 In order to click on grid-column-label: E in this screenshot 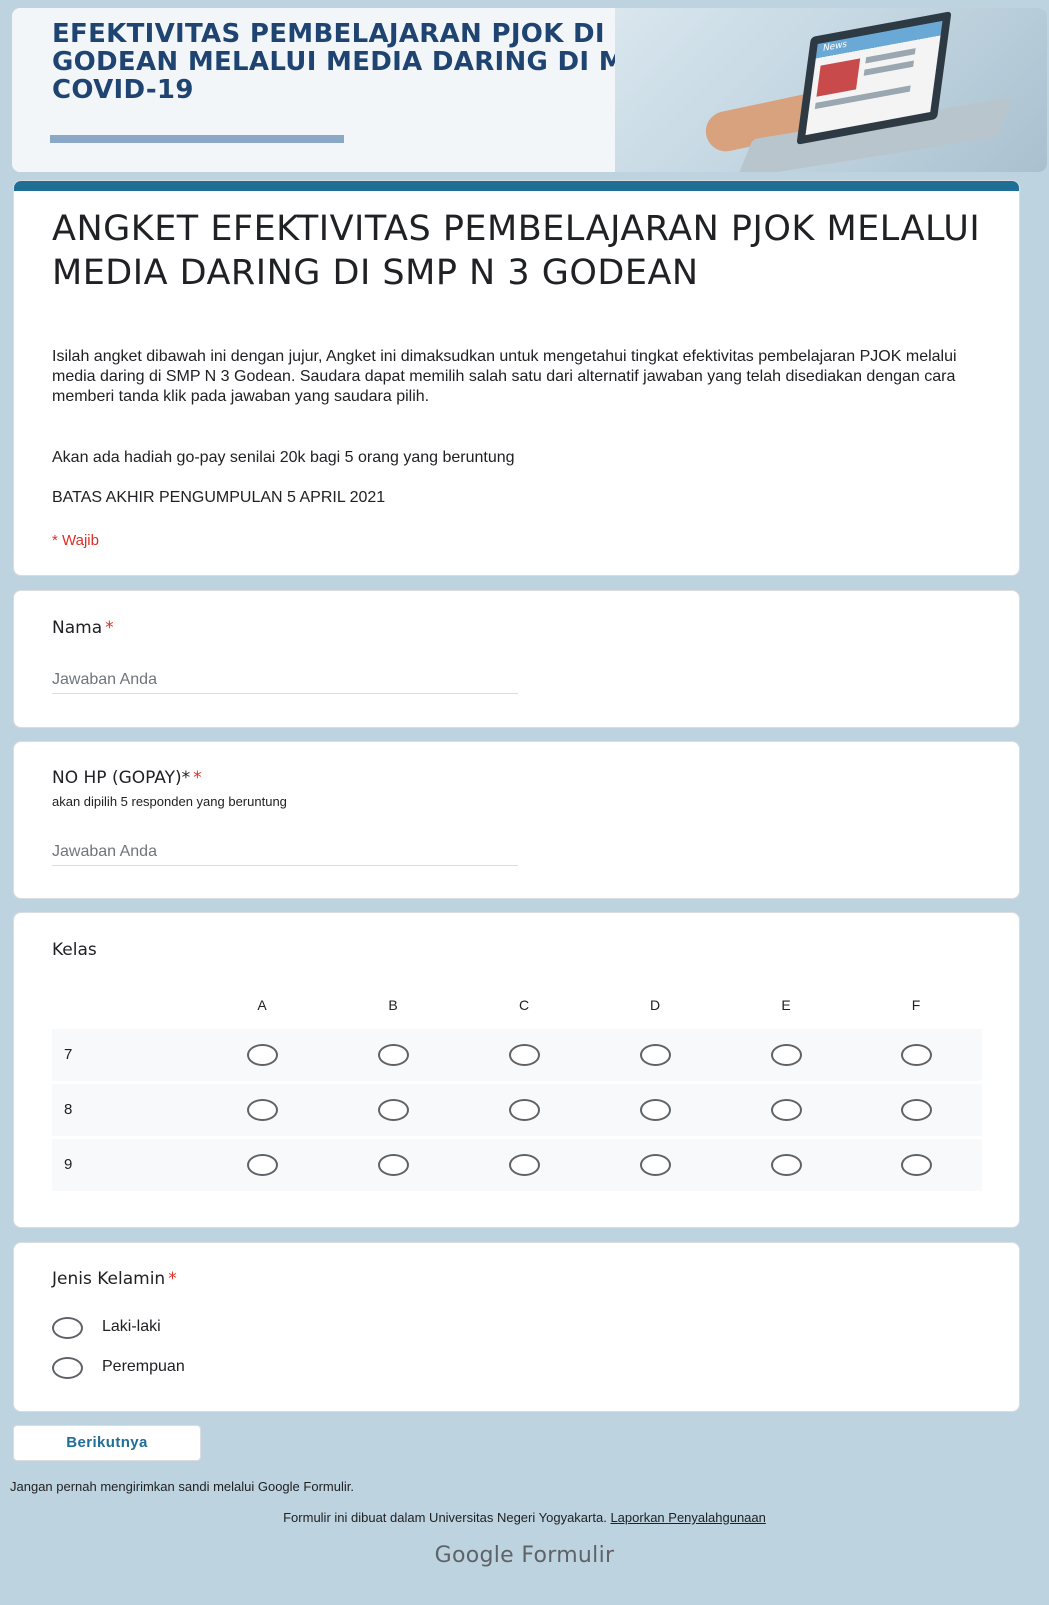, I will do `click(786, 1005)`.